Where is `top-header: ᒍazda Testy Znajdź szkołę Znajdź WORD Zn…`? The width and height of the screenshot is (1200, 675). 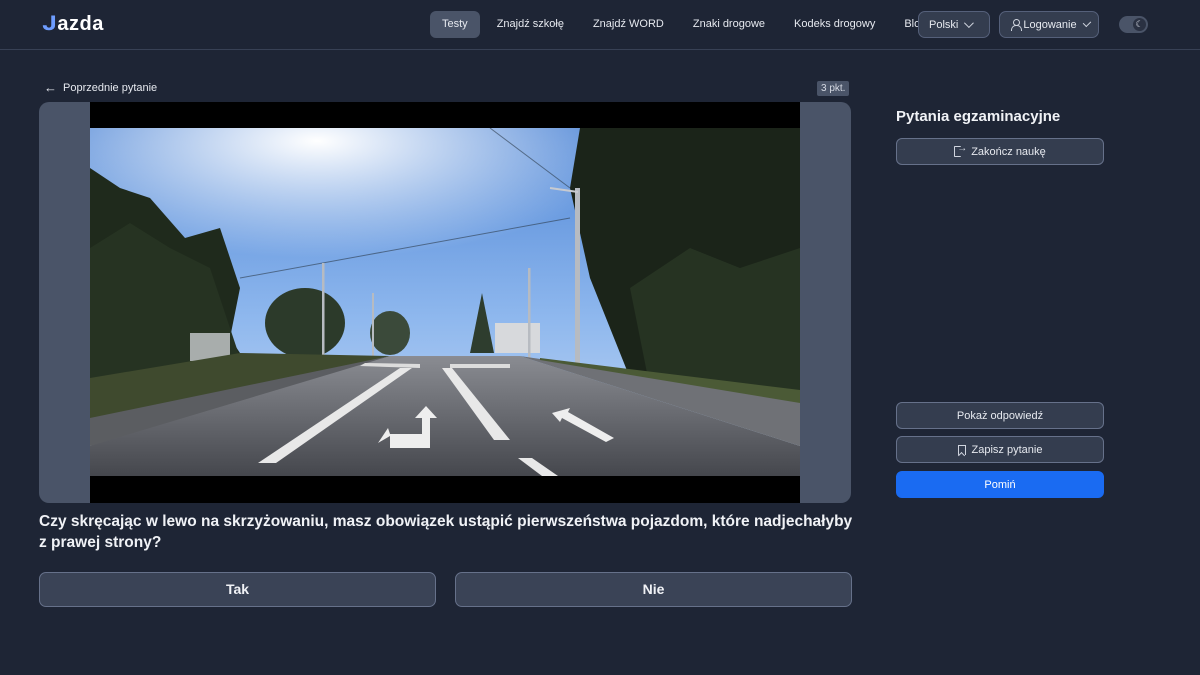 top-header: ᒍazda Testy Znajdź szkołę Znajdź WORD Zn… is located at coordinates (600, 25).